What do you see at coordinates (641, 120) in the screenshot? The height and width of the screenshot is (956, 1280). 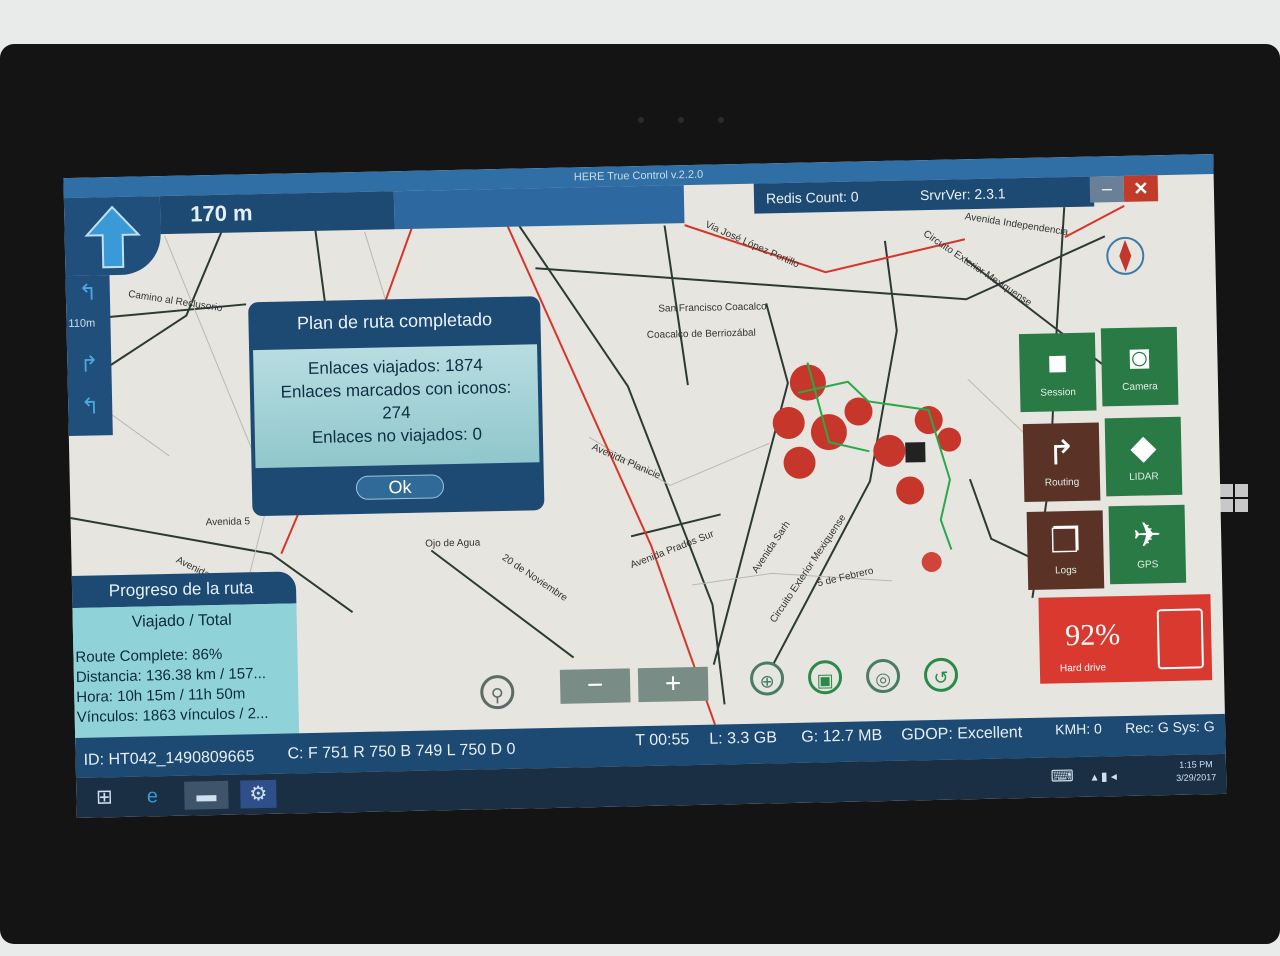 I see `front-camera` at bounding box center [641, 120].